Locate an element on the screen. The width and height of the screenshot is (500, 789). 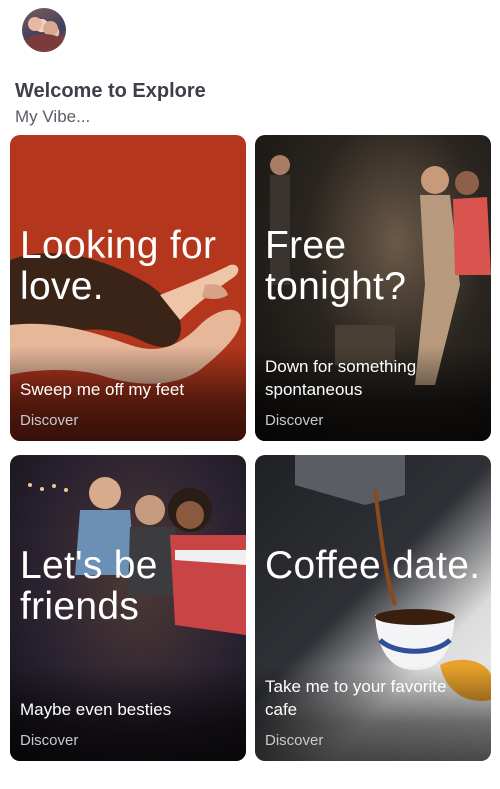
card-subline: Down for something spontaneous is located at coordinates (341, 378).